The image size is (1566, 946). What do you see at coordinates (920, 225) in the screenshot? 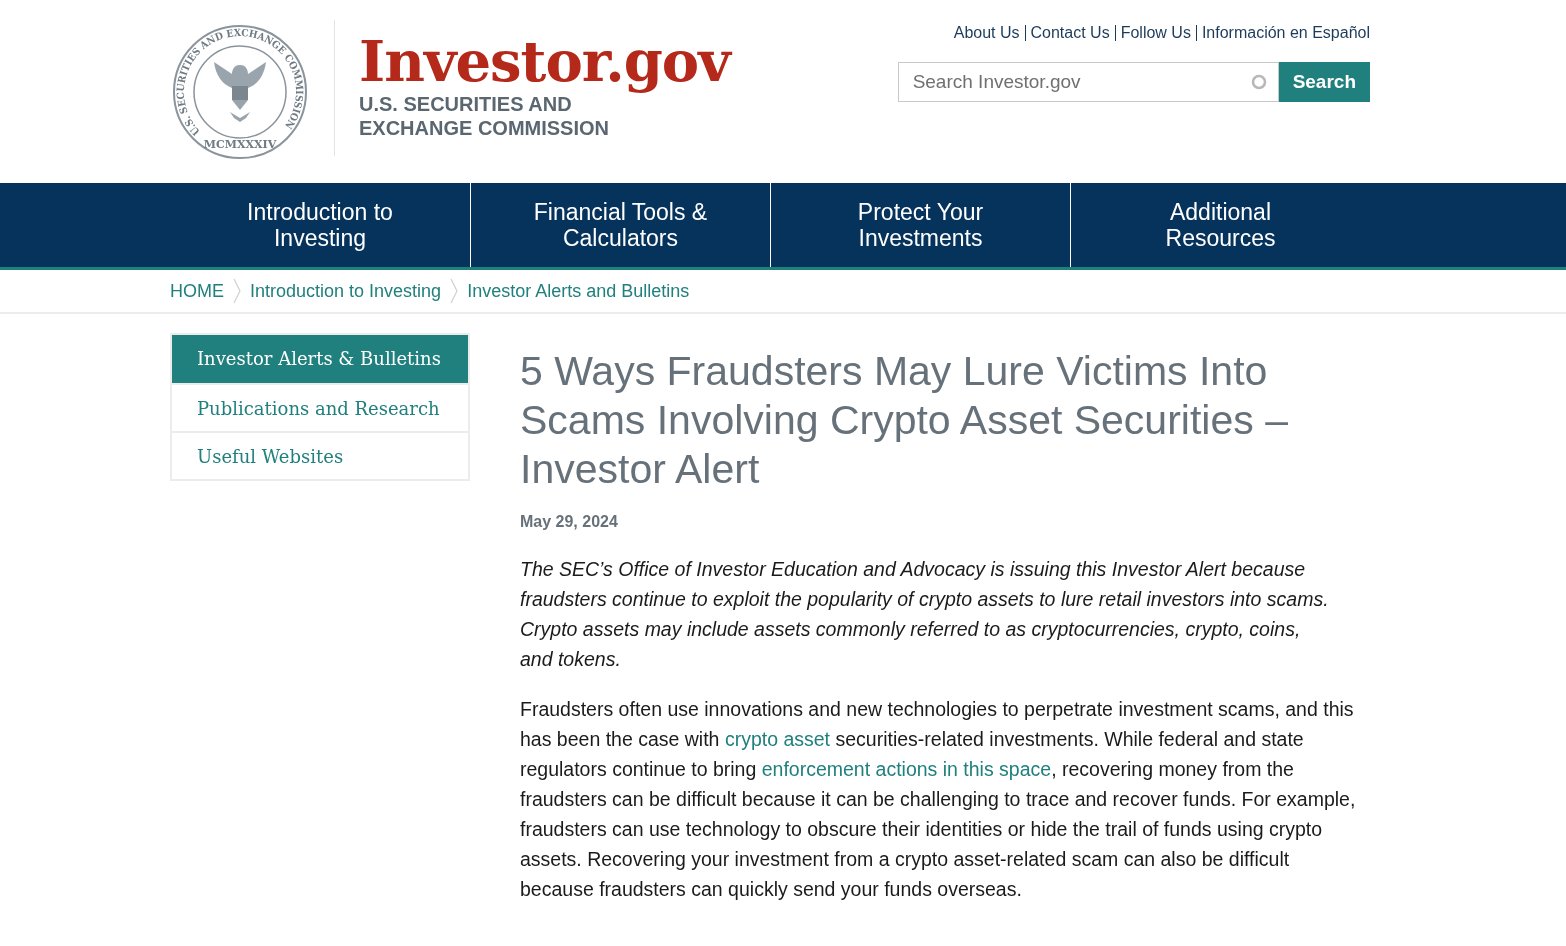
I see `nav-tab: Protect Your Investments` at bounding box center [920, 225].